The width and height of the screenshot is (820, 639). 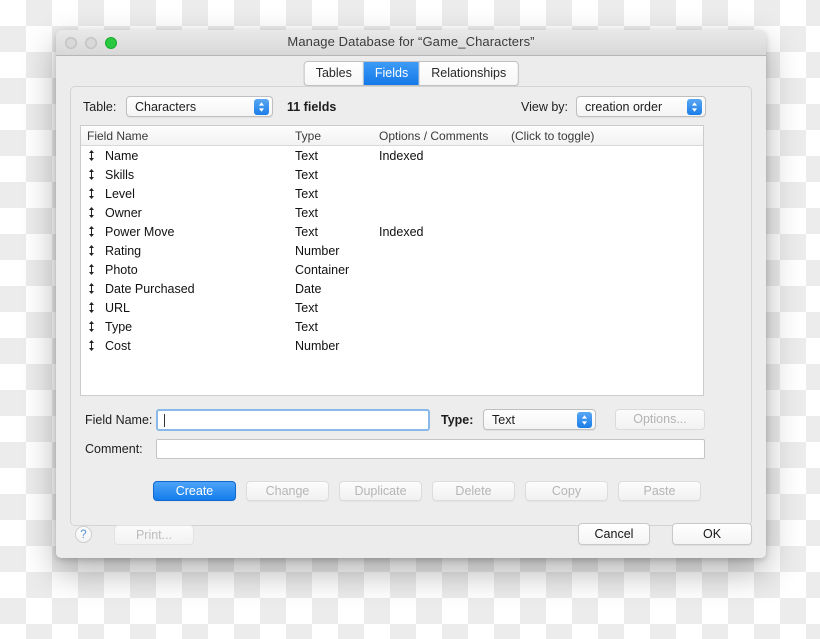 What do you see at coordinates (659, 491) in the screenshot?
I see `paste-button: Paste` at bounding box center [659, 491].